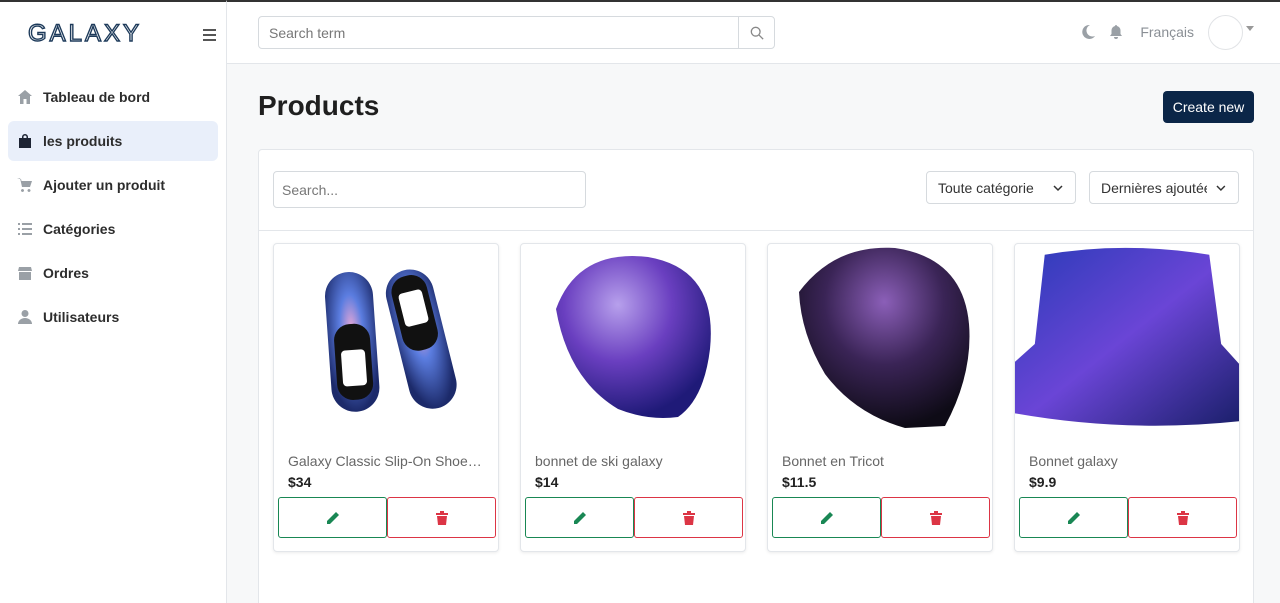 The width and height of the screenshot is (1280, 603). Describe the element at coordinates (1129, 461) in the screenshot. I see `product-name: Bonnet galaxy` at that location.